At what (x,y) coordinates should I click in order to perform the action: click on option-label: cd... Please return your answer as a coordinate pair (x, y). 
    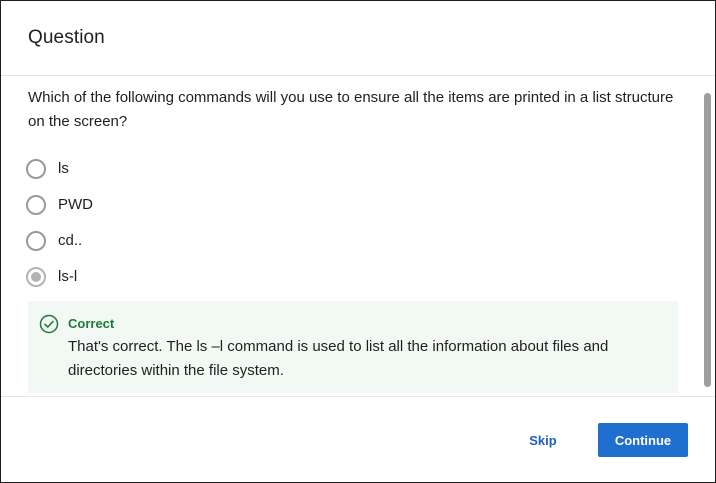
    Looking at the image, I should click on (70, 240).